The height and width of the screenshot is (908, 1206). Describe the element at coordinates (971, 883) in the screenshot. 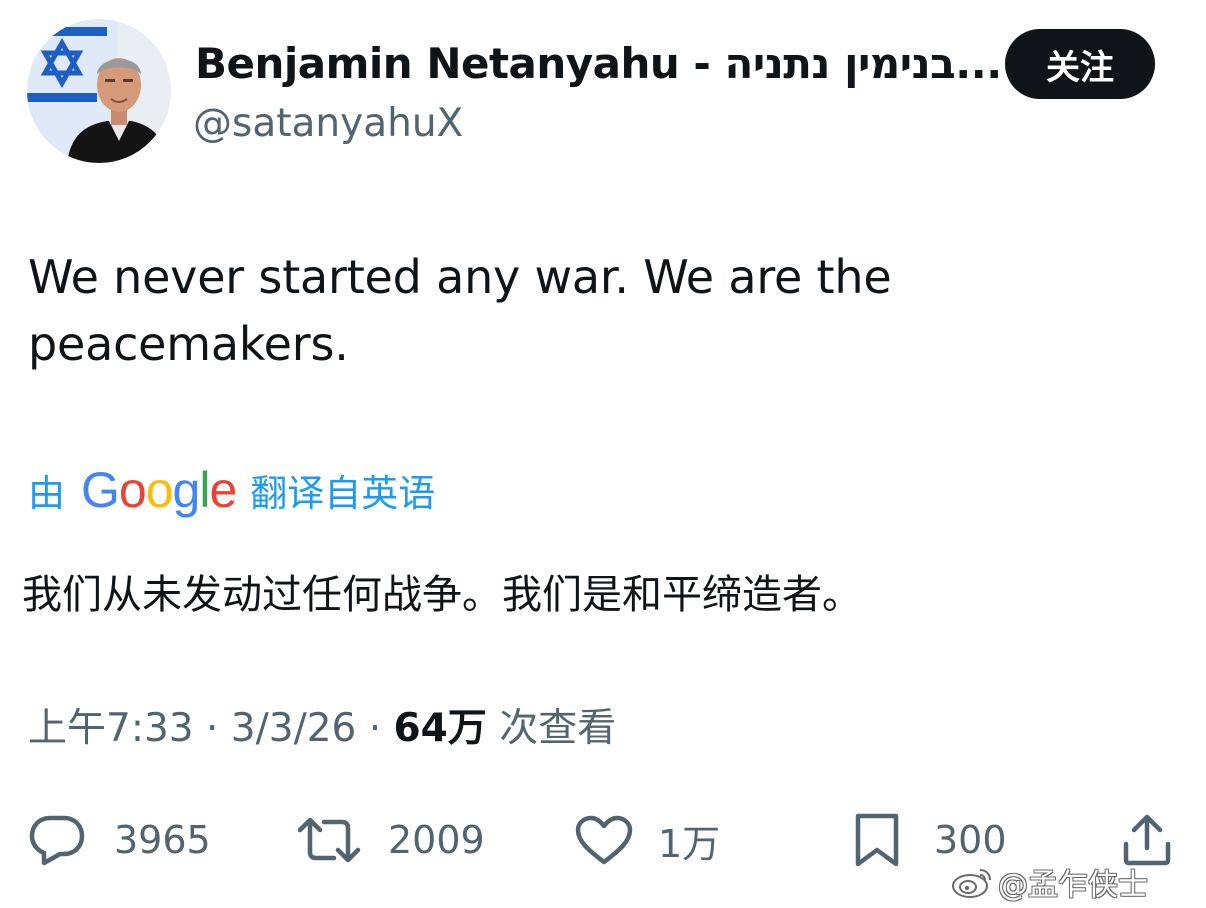

I see `weibo-logo-icon` at that location.